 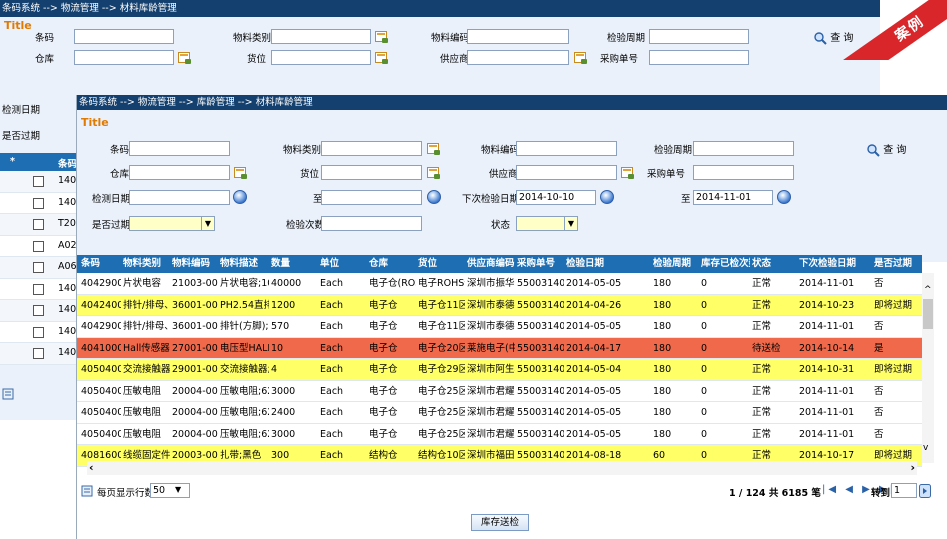 What do you see at coordinates (879, 348) in the screenshot?
I see `table-cell: 是` at bounding box center [879, 348].